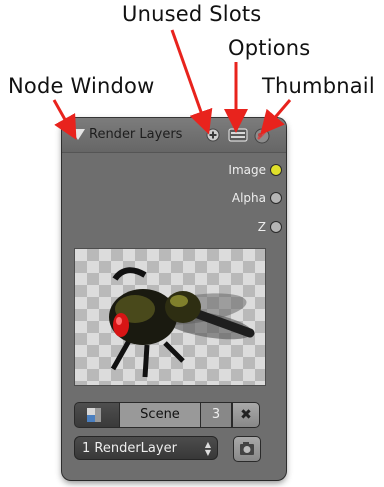 The width and height of the screenshot is (384, 487). I want to click on arrow-thumbnail, so click(276, 117).